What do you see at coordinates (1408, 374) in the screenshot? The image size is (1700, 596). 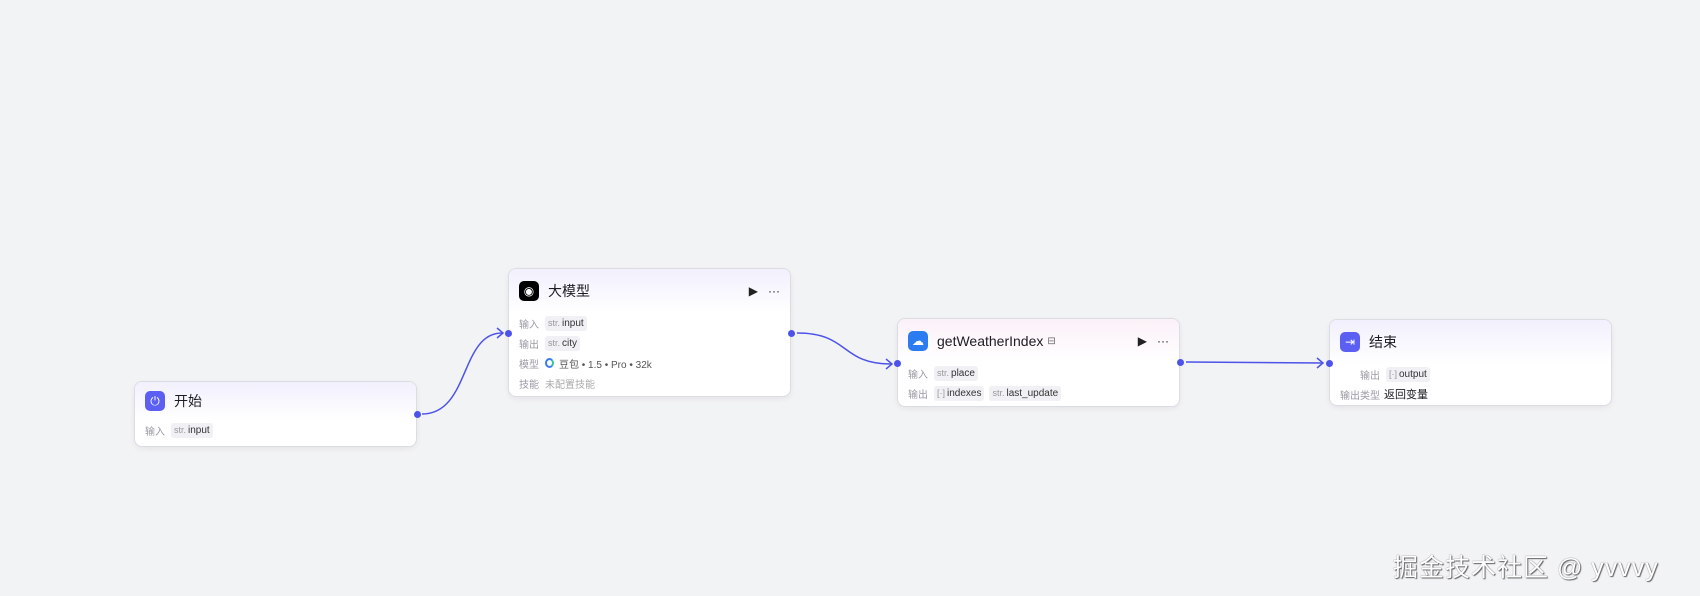 I see `var-tag: [·] output` at bounding box center [1408, 374].